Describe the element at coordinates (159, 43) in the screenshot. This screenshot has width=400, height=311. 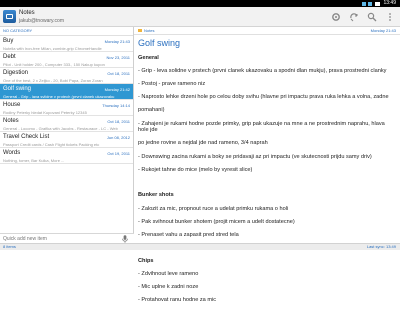
I see `note-title-heading: Golf swing` at that location.